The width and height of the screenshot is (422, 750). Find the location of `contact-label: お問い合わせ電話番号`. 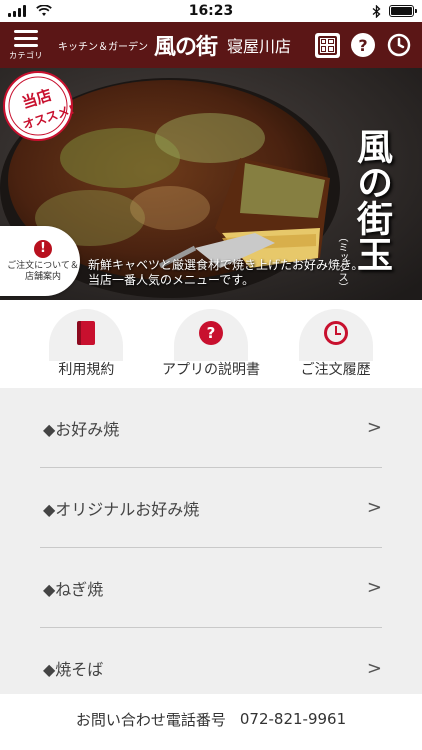

contact-label: お問い合わせ電話番号 is located at coordinates (150, 719).